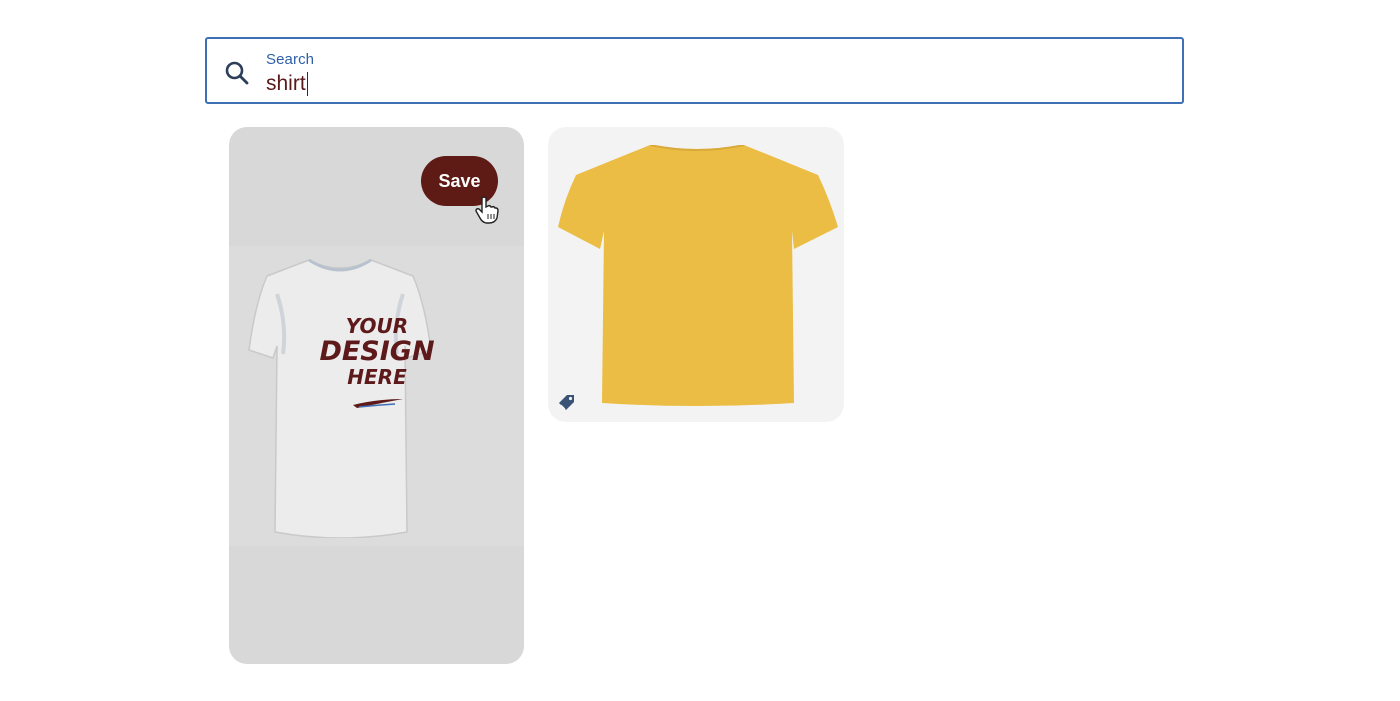  What do you see at coordinates (566, 402) in the screenshot?
I see `tag-icon` at bounding box center [566, 402].